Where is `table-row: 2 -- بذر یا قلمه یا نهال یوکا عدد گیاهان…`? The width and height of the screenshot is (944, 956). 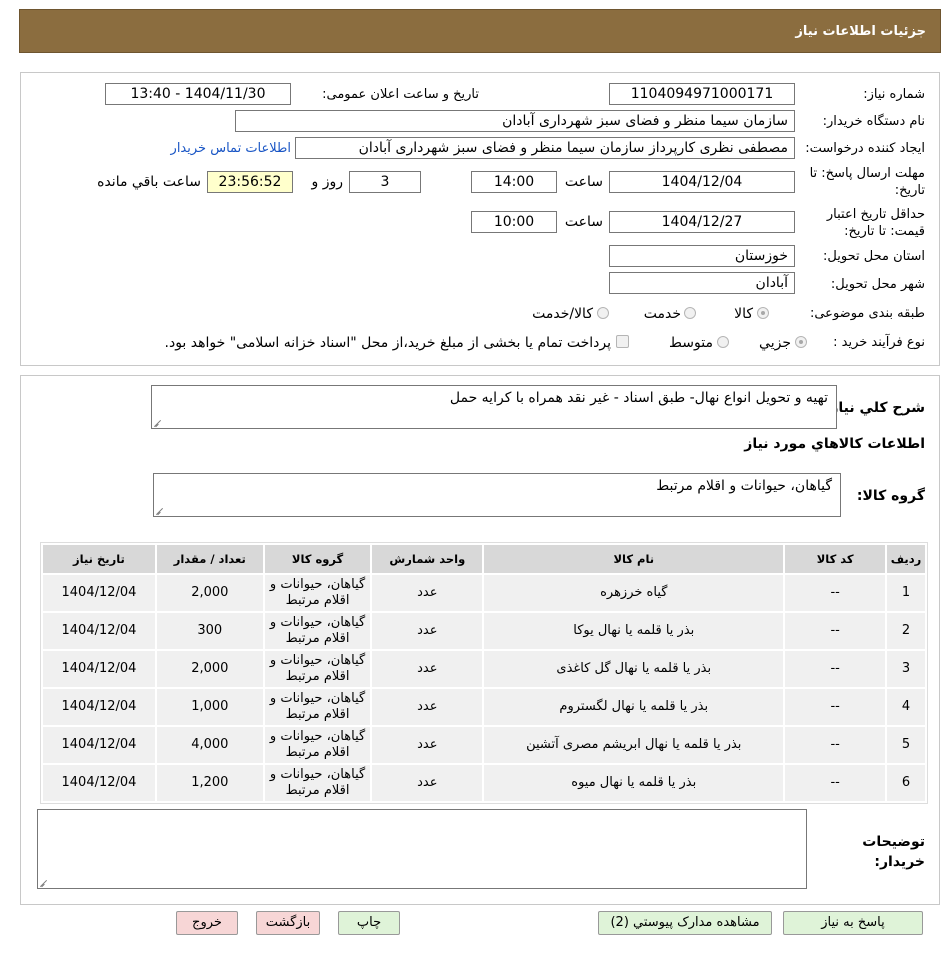 table-row: 2 -- بذر یا قلمه یا نهال یوکا عدد گیاهان… is located at coordinates (484, 631).